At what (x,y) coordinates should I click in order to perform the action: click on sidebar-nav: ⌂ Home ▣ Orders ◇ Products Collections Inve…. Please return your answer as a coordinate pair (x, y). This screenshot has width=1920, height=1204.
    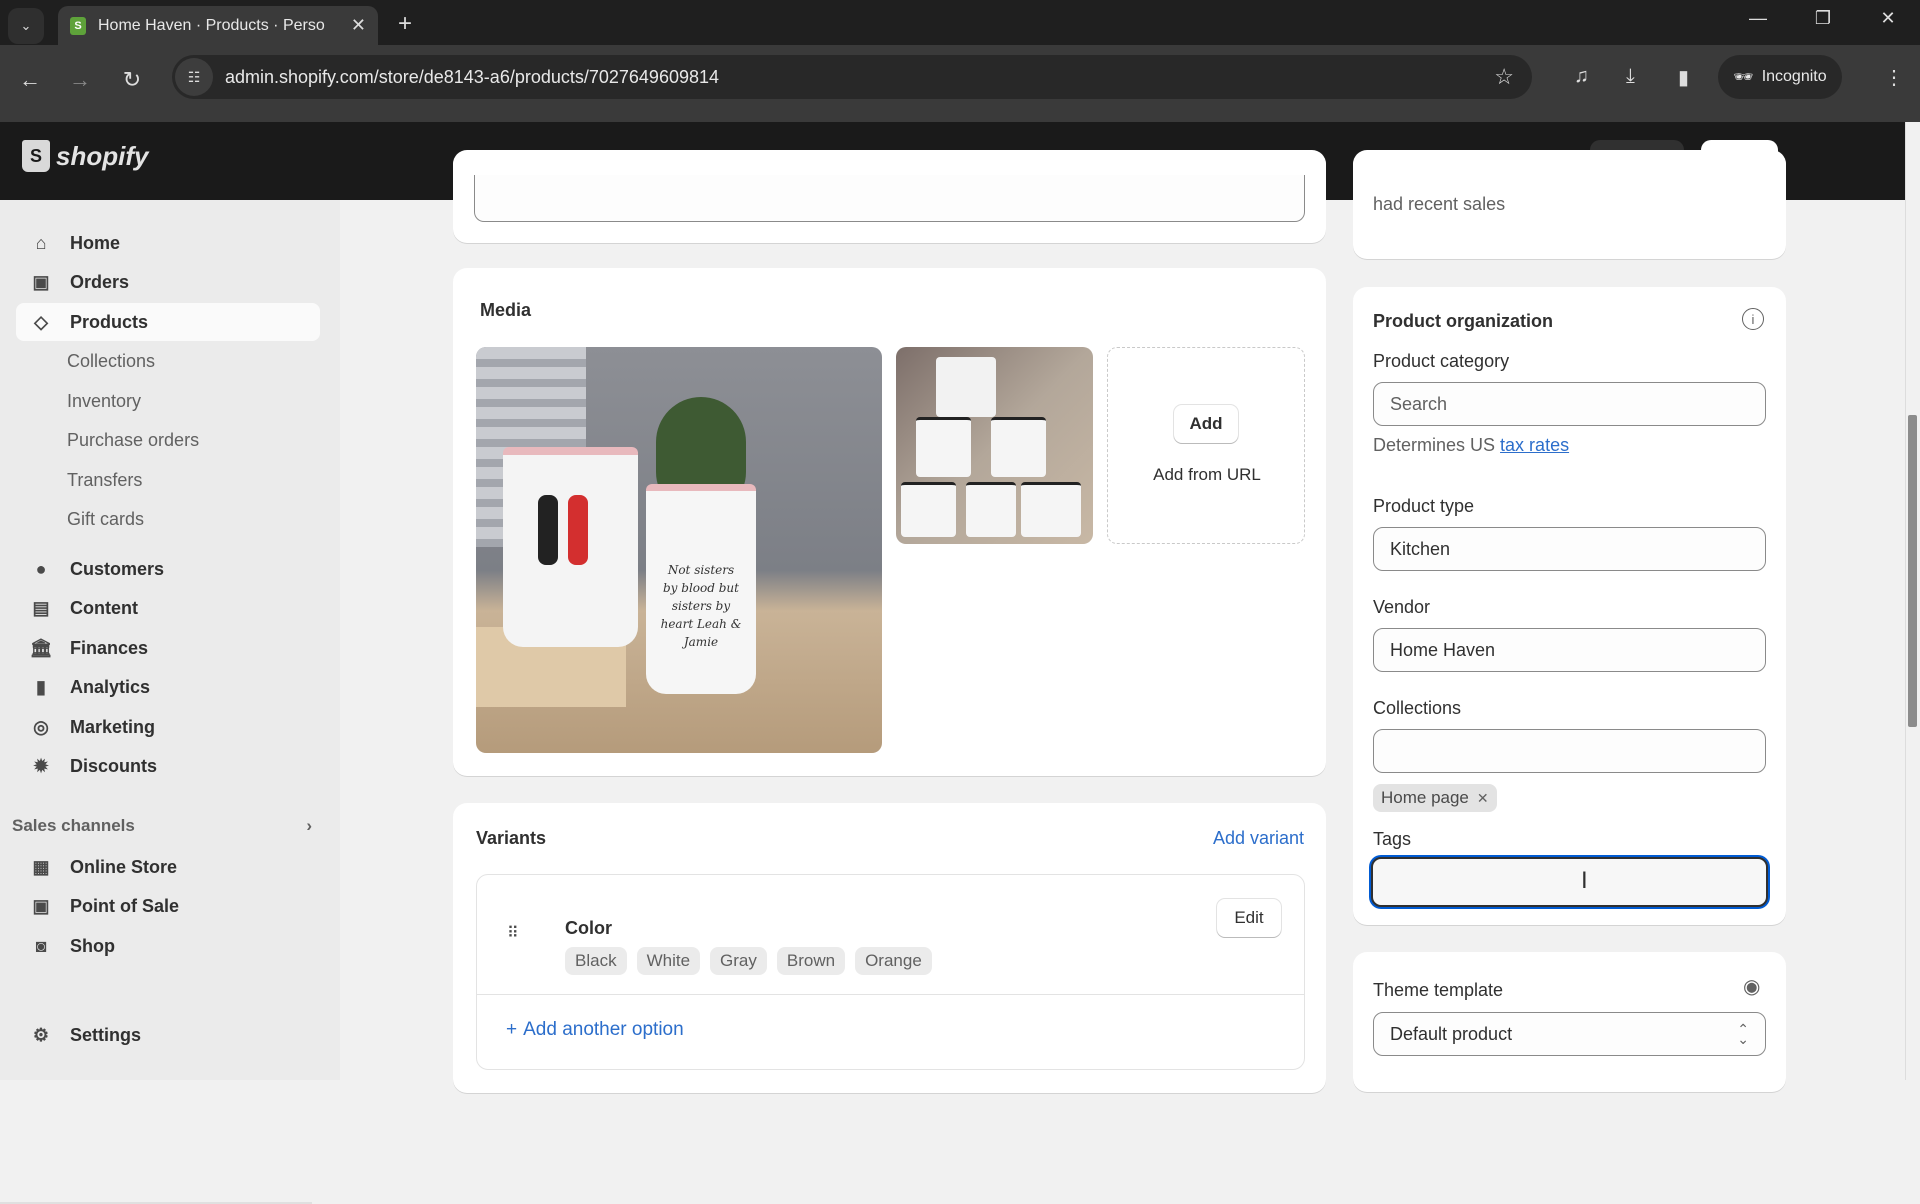
    Looking at the image, I should click on (170, 702).